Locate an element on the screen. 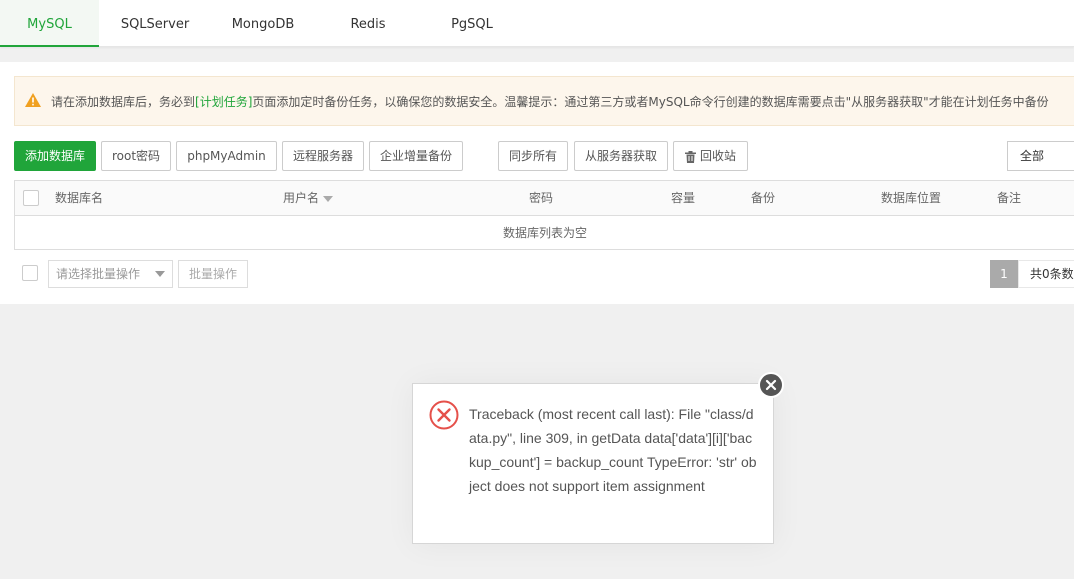  error-icon is located at coordinates (444, 415).